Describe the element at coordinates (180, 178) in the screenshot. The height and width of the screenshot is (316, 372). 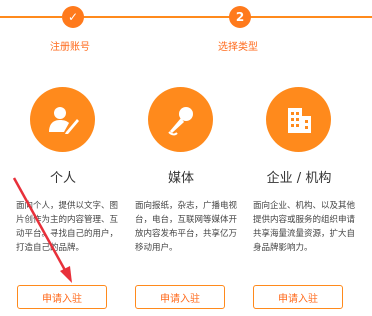
I see `media-card-title: 媒体` at that location.